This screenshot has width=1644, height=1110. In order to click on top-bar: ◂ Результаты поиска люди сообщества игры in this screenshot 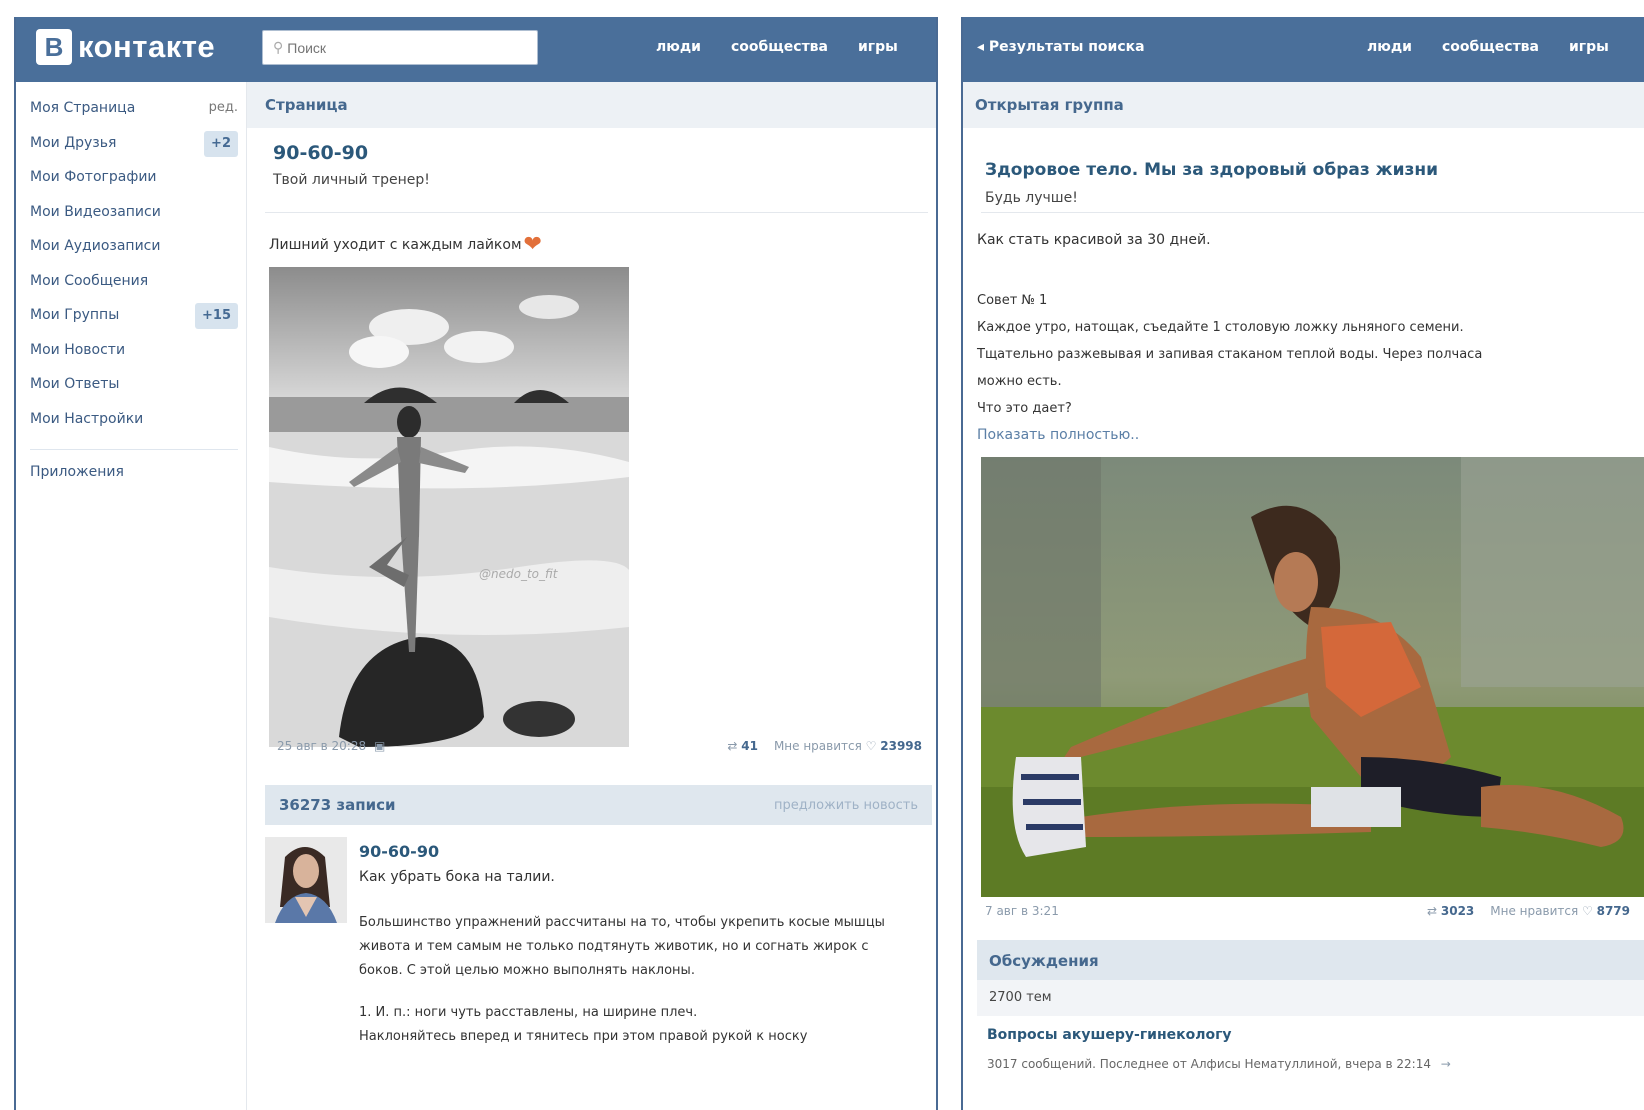, I will do `click(1303, 49)`.